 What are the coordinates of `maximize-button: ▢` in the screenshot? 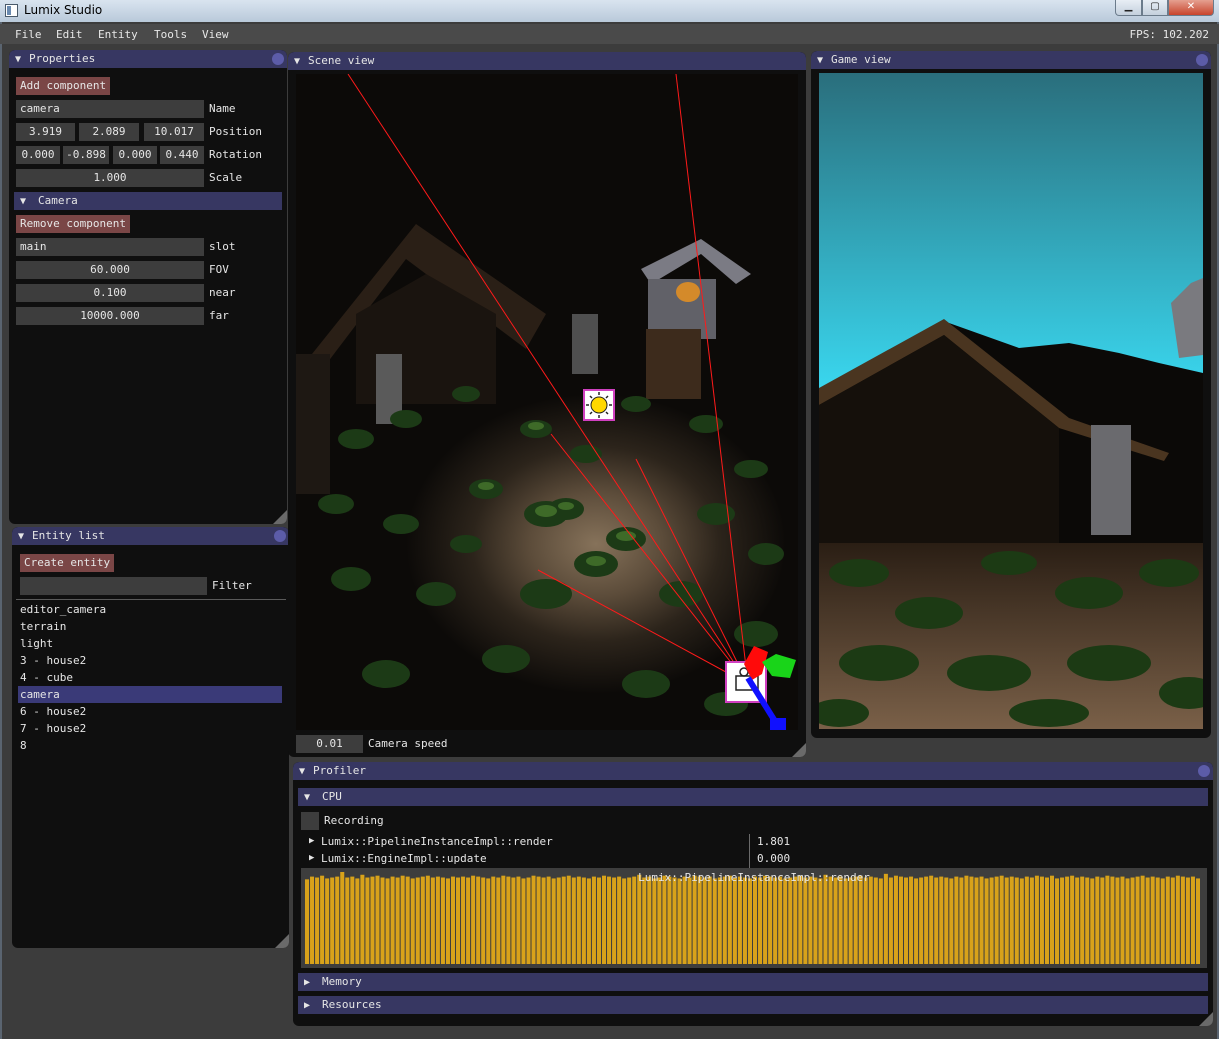 It's located at (1155, 8).